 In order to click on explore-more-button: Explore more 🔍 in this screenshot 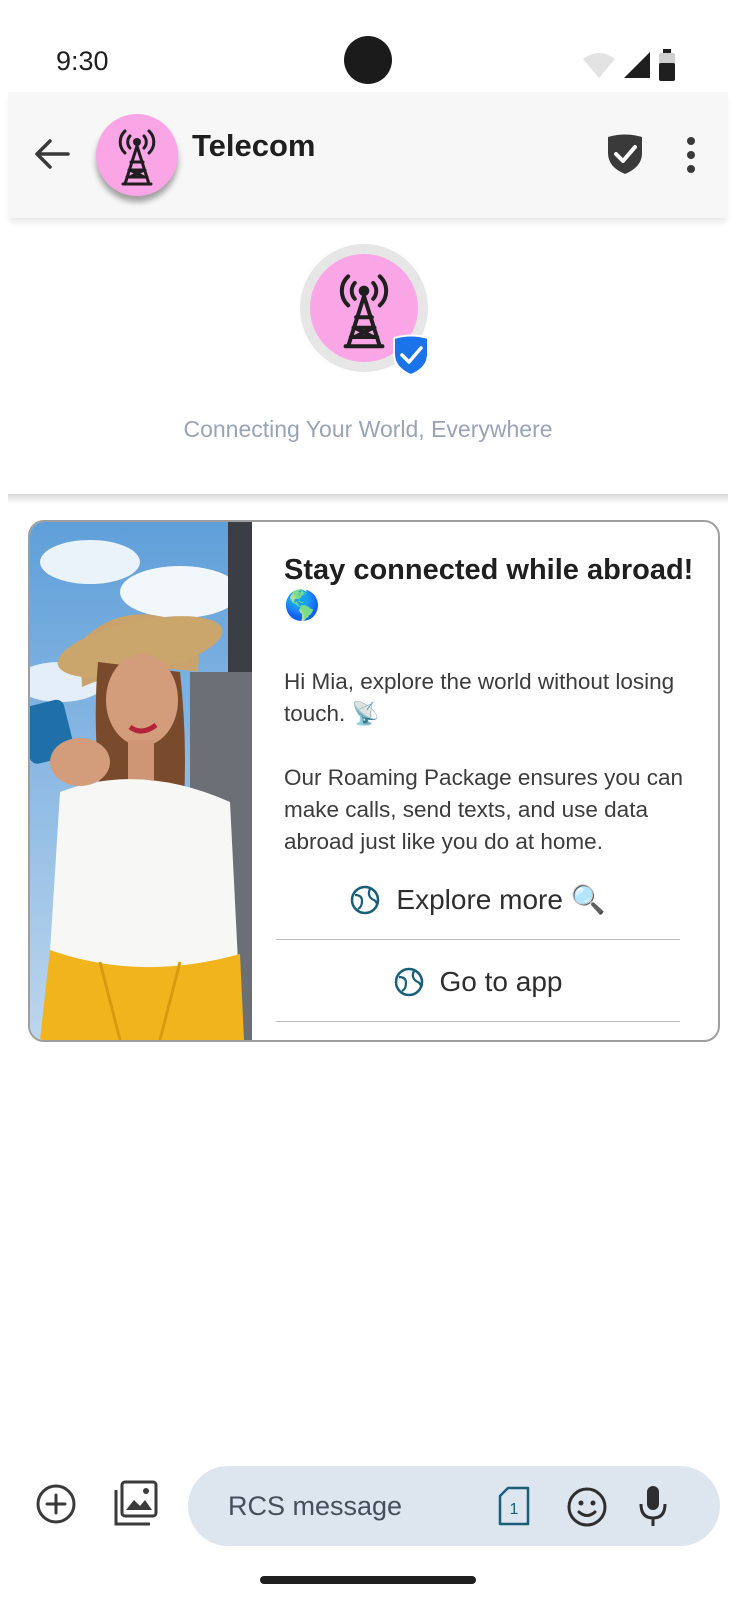, I will do `click(478, 900)`.